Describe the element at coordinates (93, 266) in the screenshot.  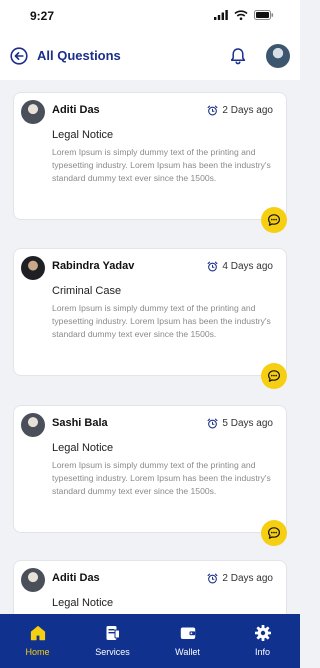
I see `user-name: Rabindra Yadav` at that location.